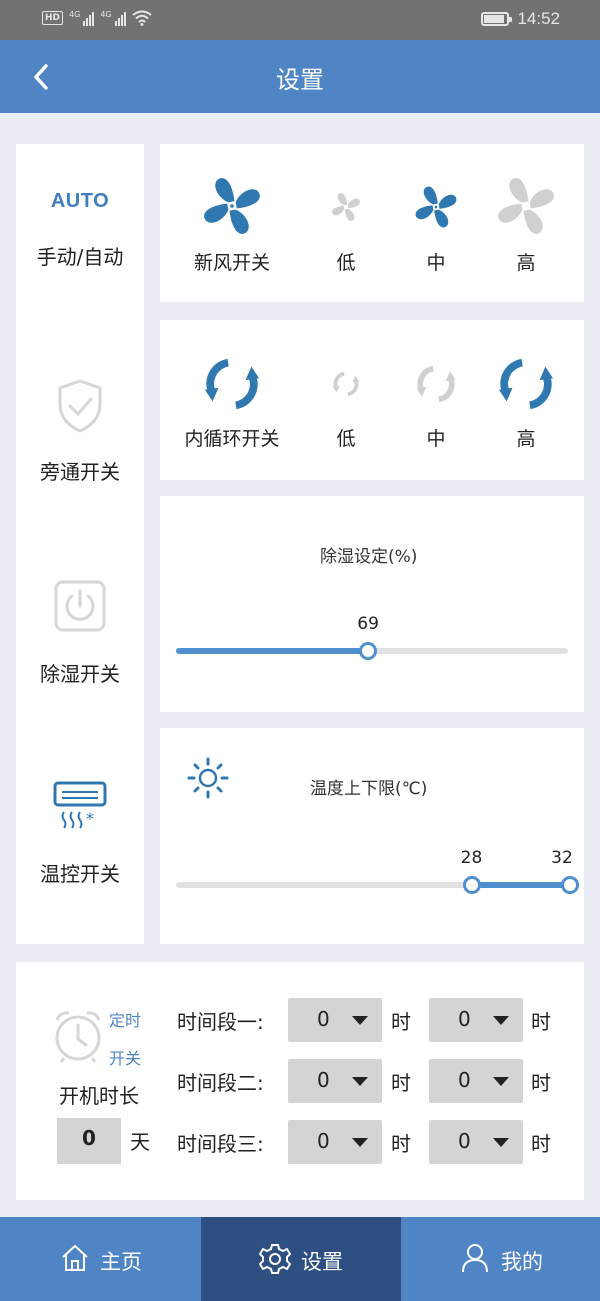  Describe the element at coordinates (497, 19) in the screenshot. I see `battery-icon` at that location.